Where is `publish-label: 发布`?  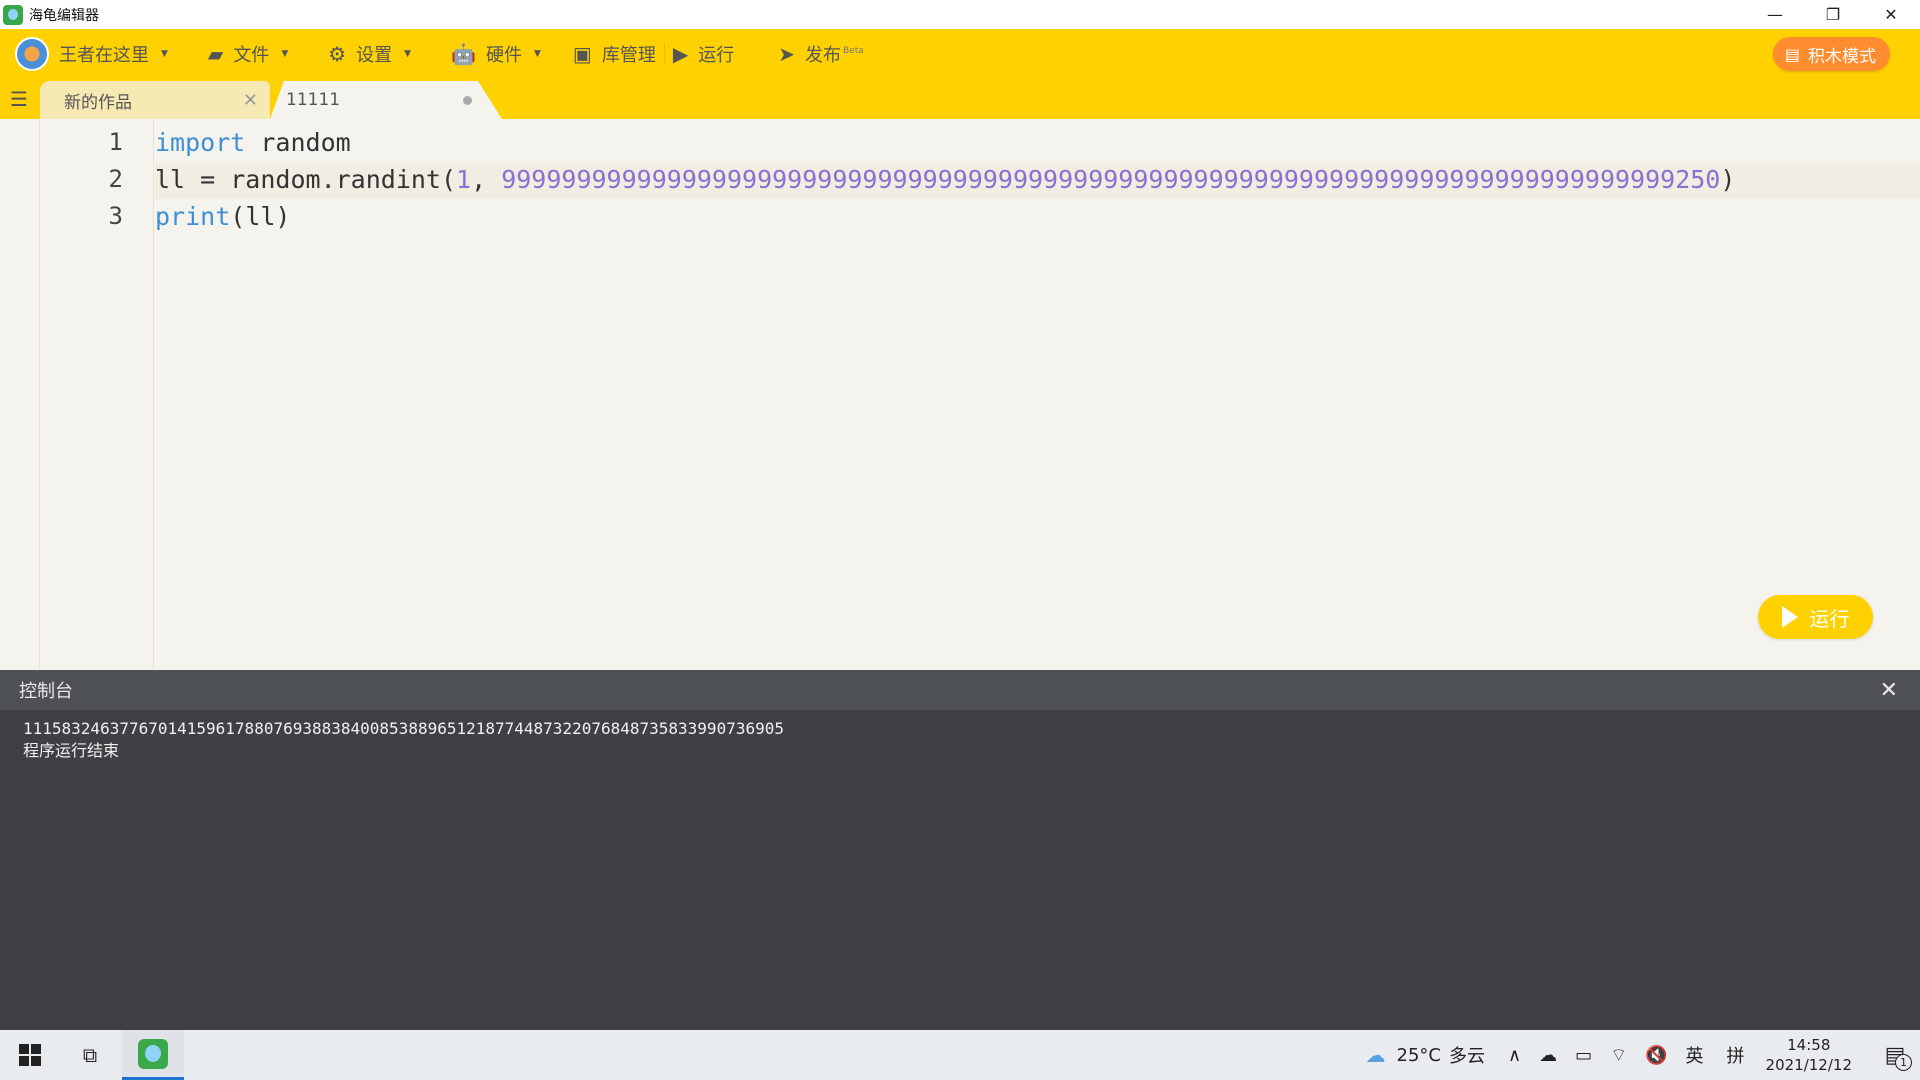 publish-label: 发布 is located at coordinates (822, 55).